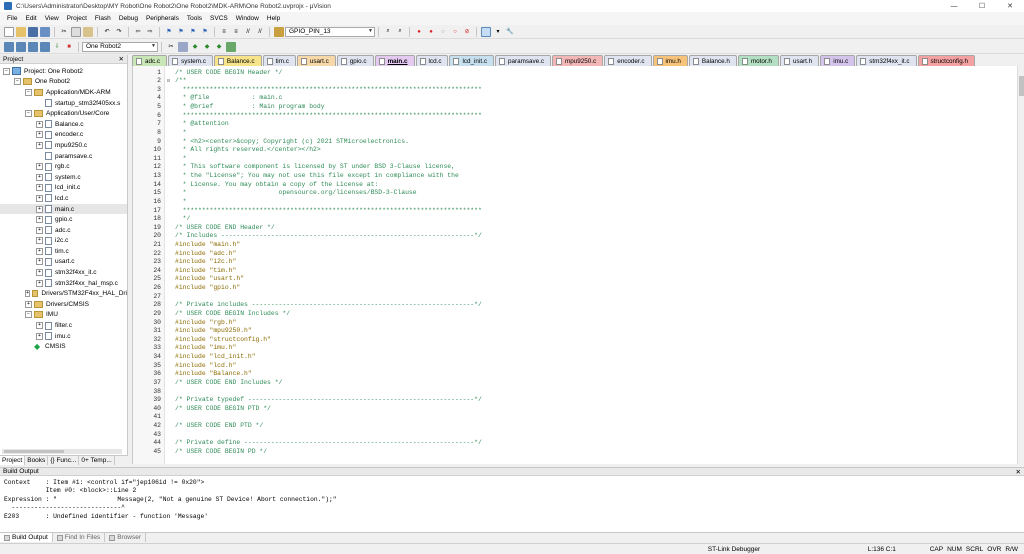 The height and width of the screenshot is (554, 1024). I want to click on undo-icon: ↶, so click(107, 32).